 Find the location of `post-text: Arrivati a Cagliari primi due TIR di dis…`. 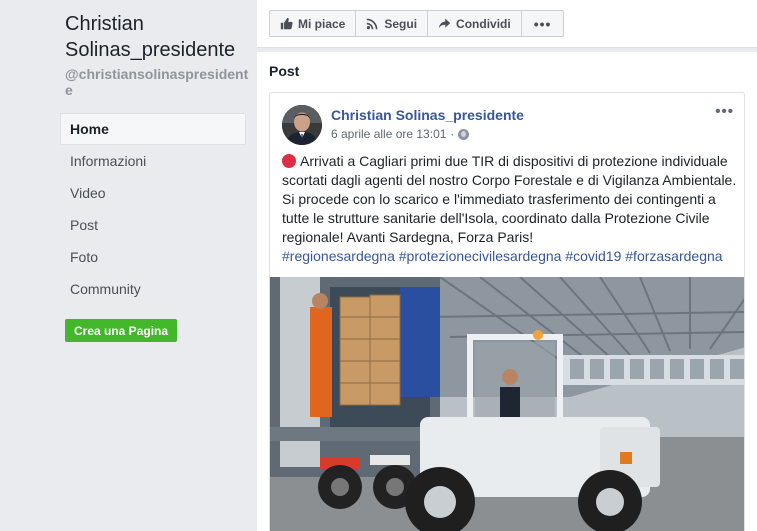

post-text: Arrivati a Cagliari primi due TIR di dis… is located at coordinates (510, 209).